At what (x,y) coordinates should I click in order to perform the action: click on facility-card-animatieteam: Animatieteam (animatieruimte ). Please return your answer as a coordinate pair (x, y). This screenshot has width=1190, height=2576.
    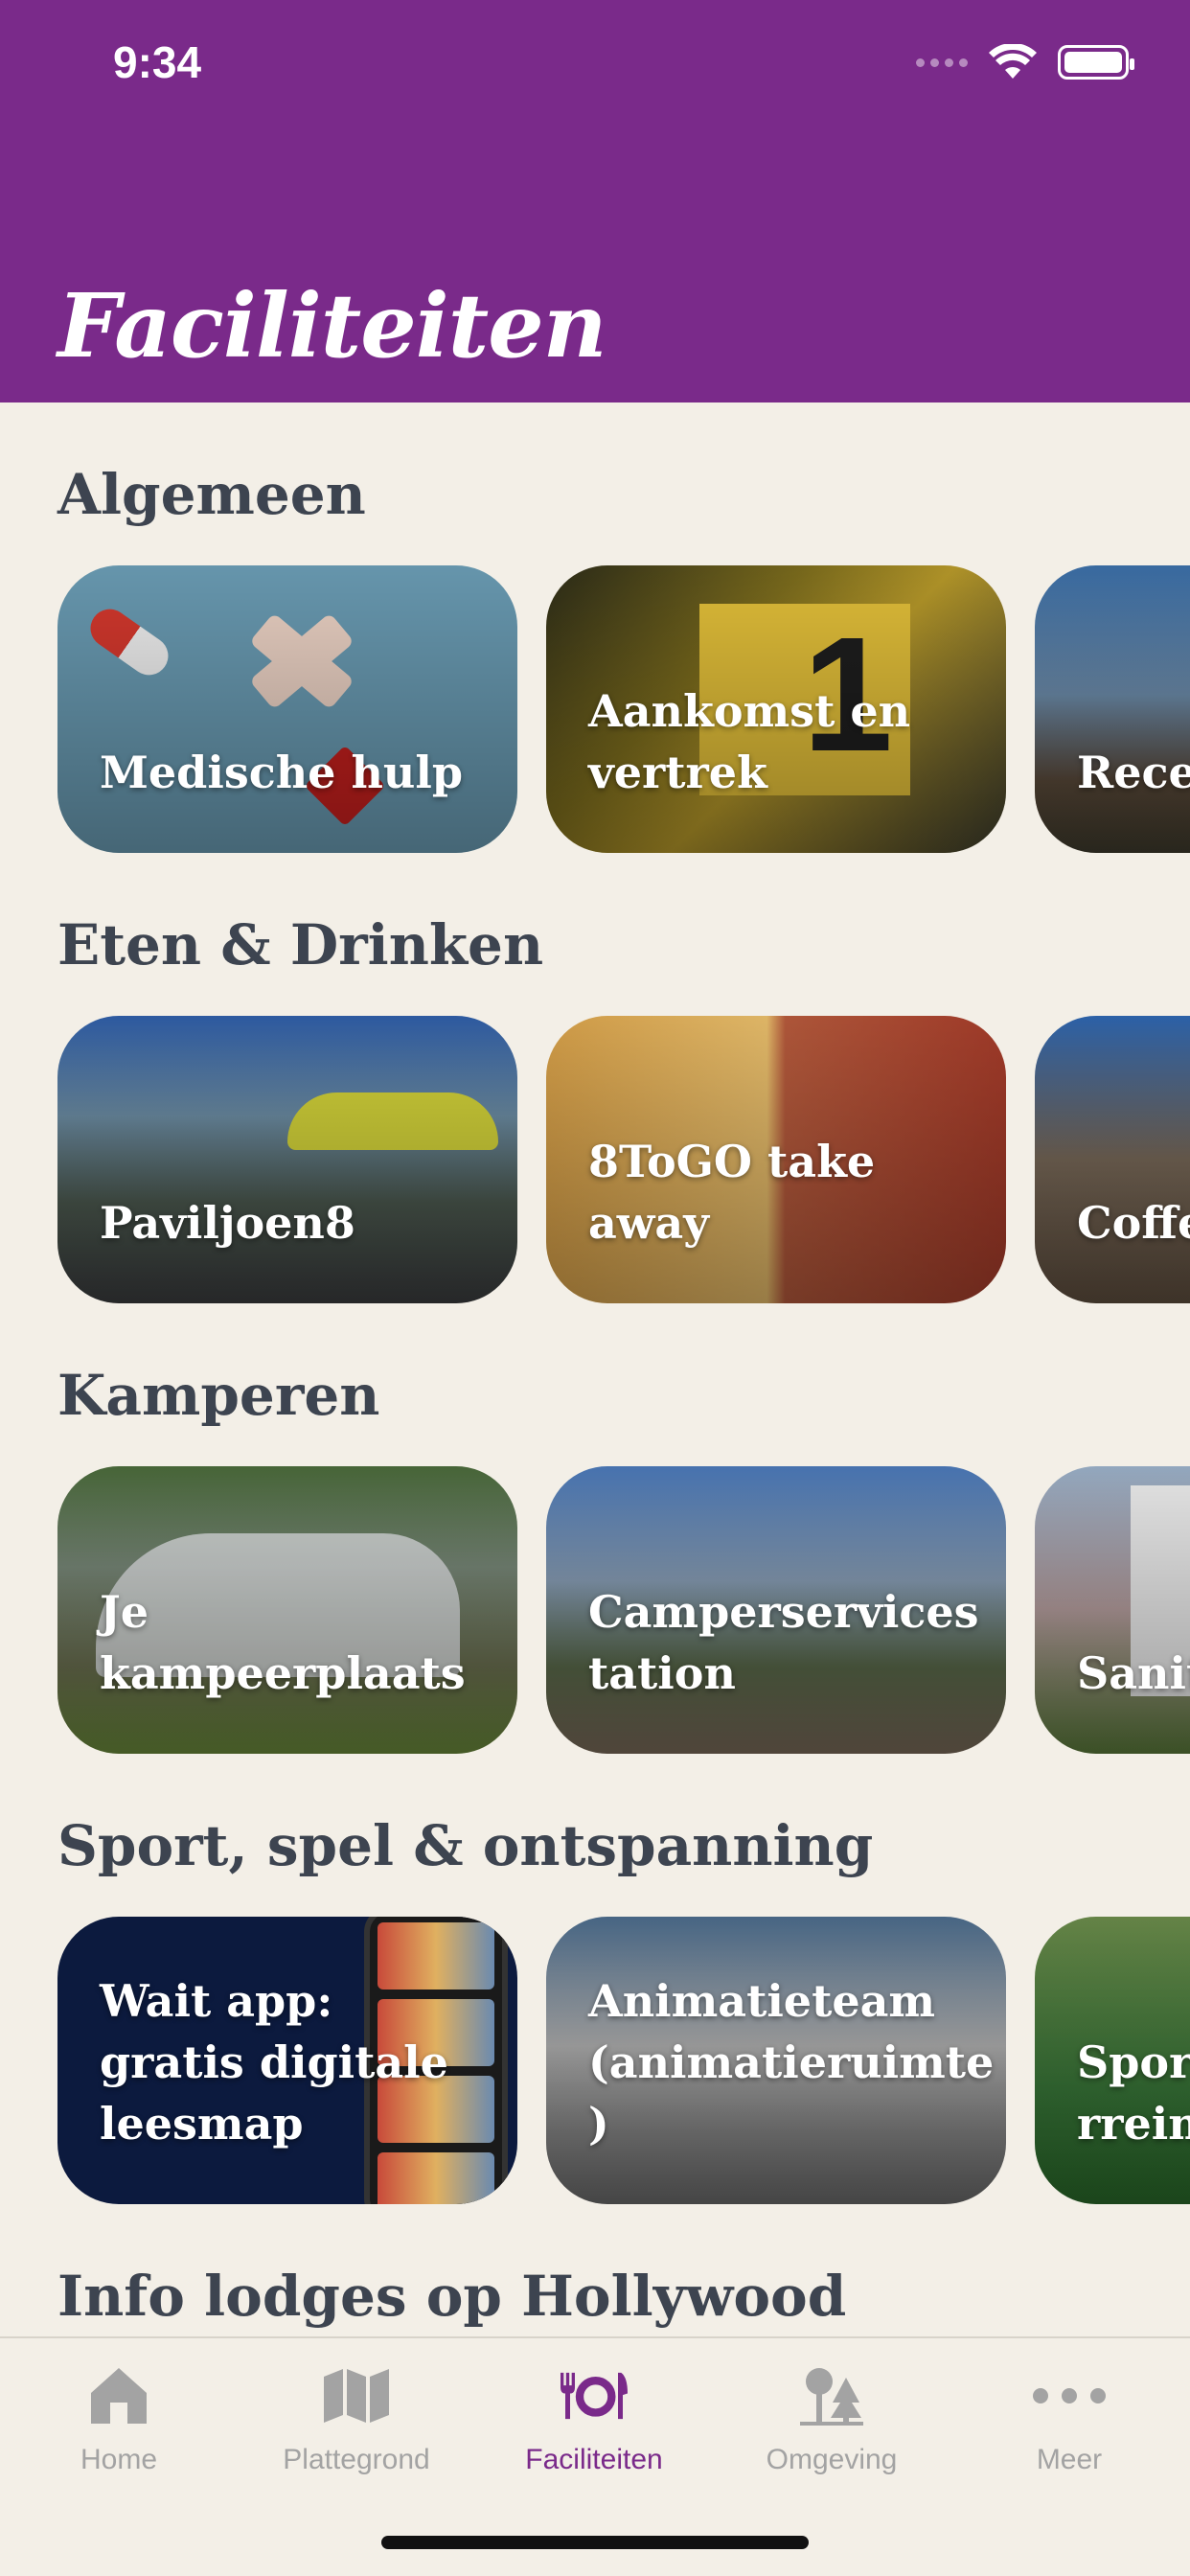
    Looking at the image, I should click on (776, 2060).